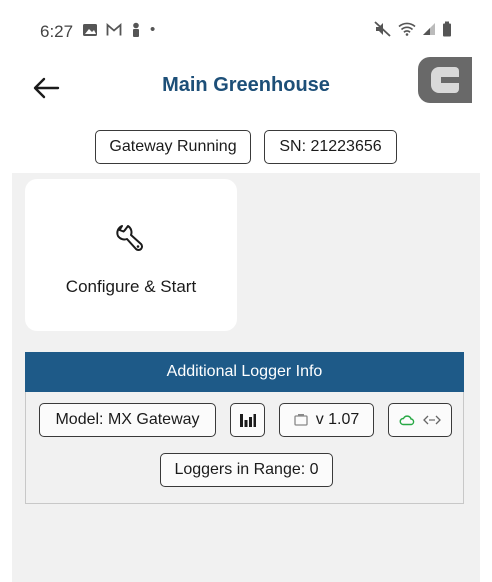  I want to click on serial-number-badge: SN: 21223656, so click(330, 147).